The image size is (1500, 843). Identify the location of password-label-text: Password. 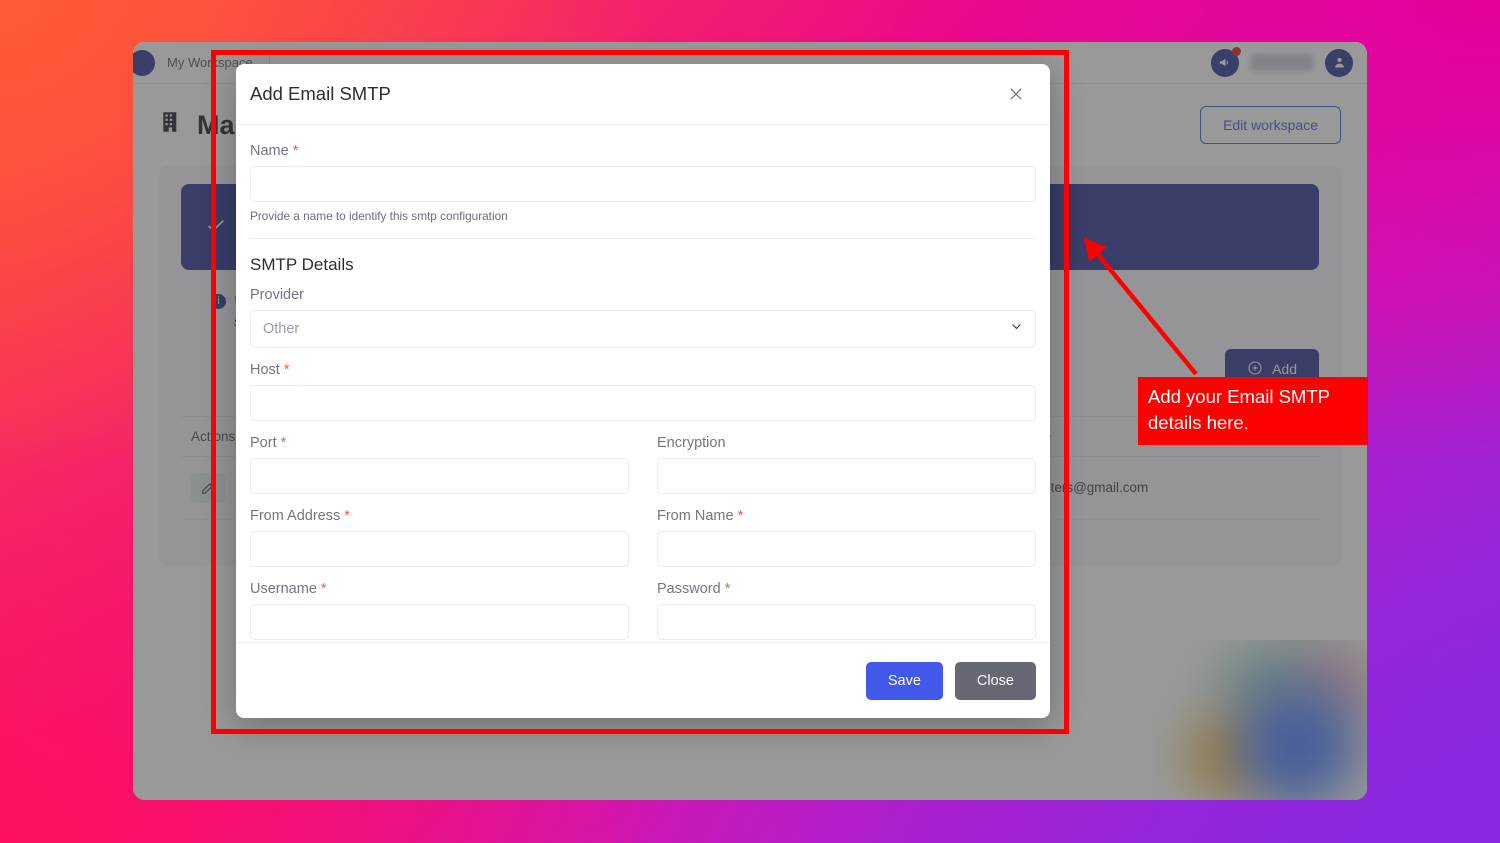
(689, 589).